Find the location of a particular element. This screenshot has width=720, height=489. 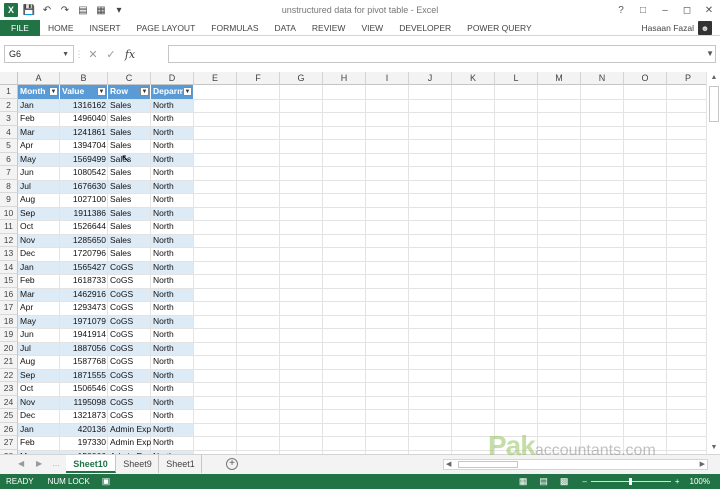

vertical-scrollbar: ▲ ▼ is located at coordinates (713, 263).